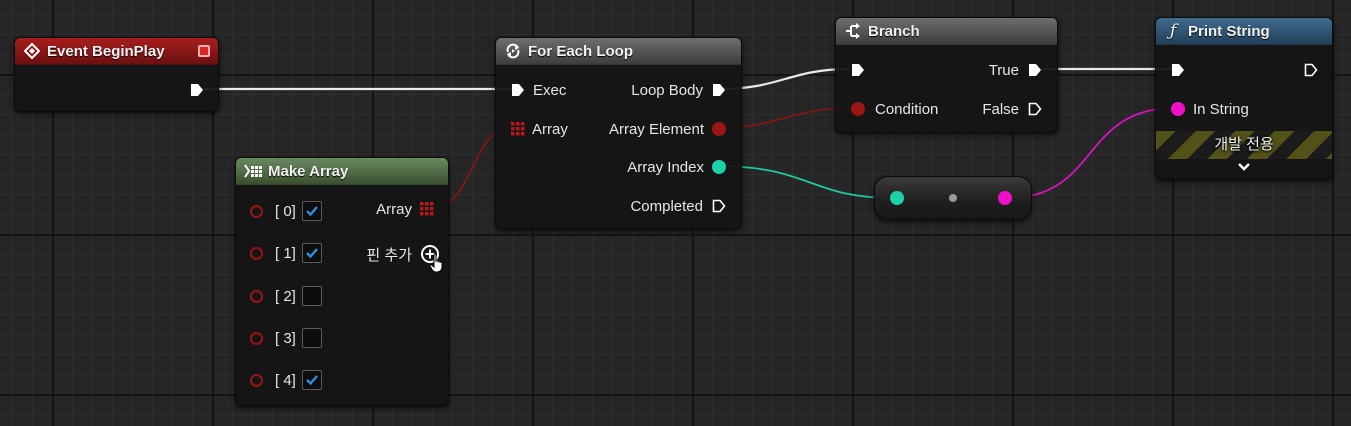 Image resolution: width=1351 pixels, height=426 pixels. What do you see at coordinates (656, 129) in the screenshot?
I see `array-element-label: Array Element` at bounding box center [656, 129].